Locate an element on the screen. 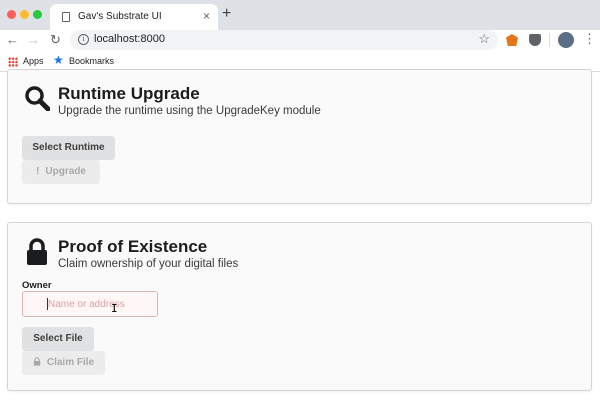  more-menu-icon: ⋮ is located at coordinates (589, 39).